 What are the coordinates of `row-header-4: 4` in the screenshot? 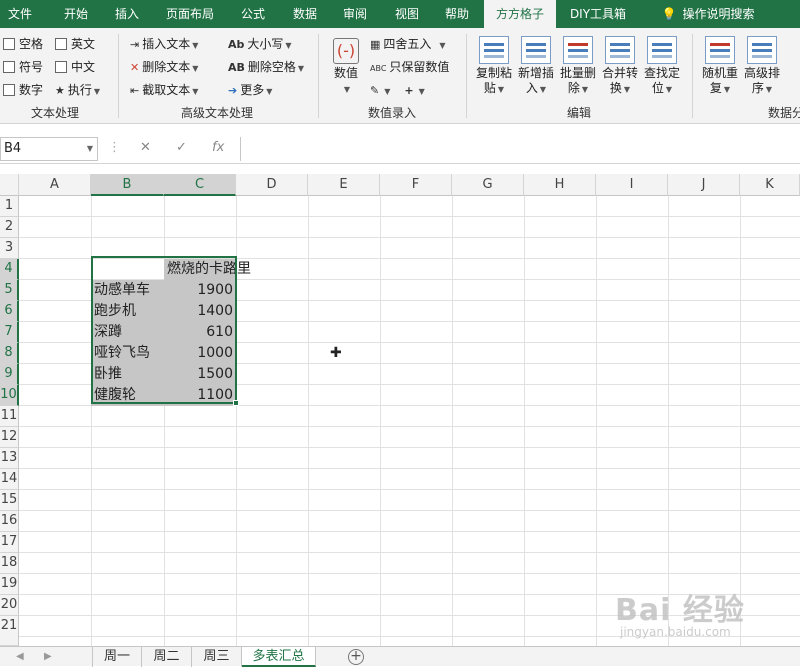 It's located at (9, 269).